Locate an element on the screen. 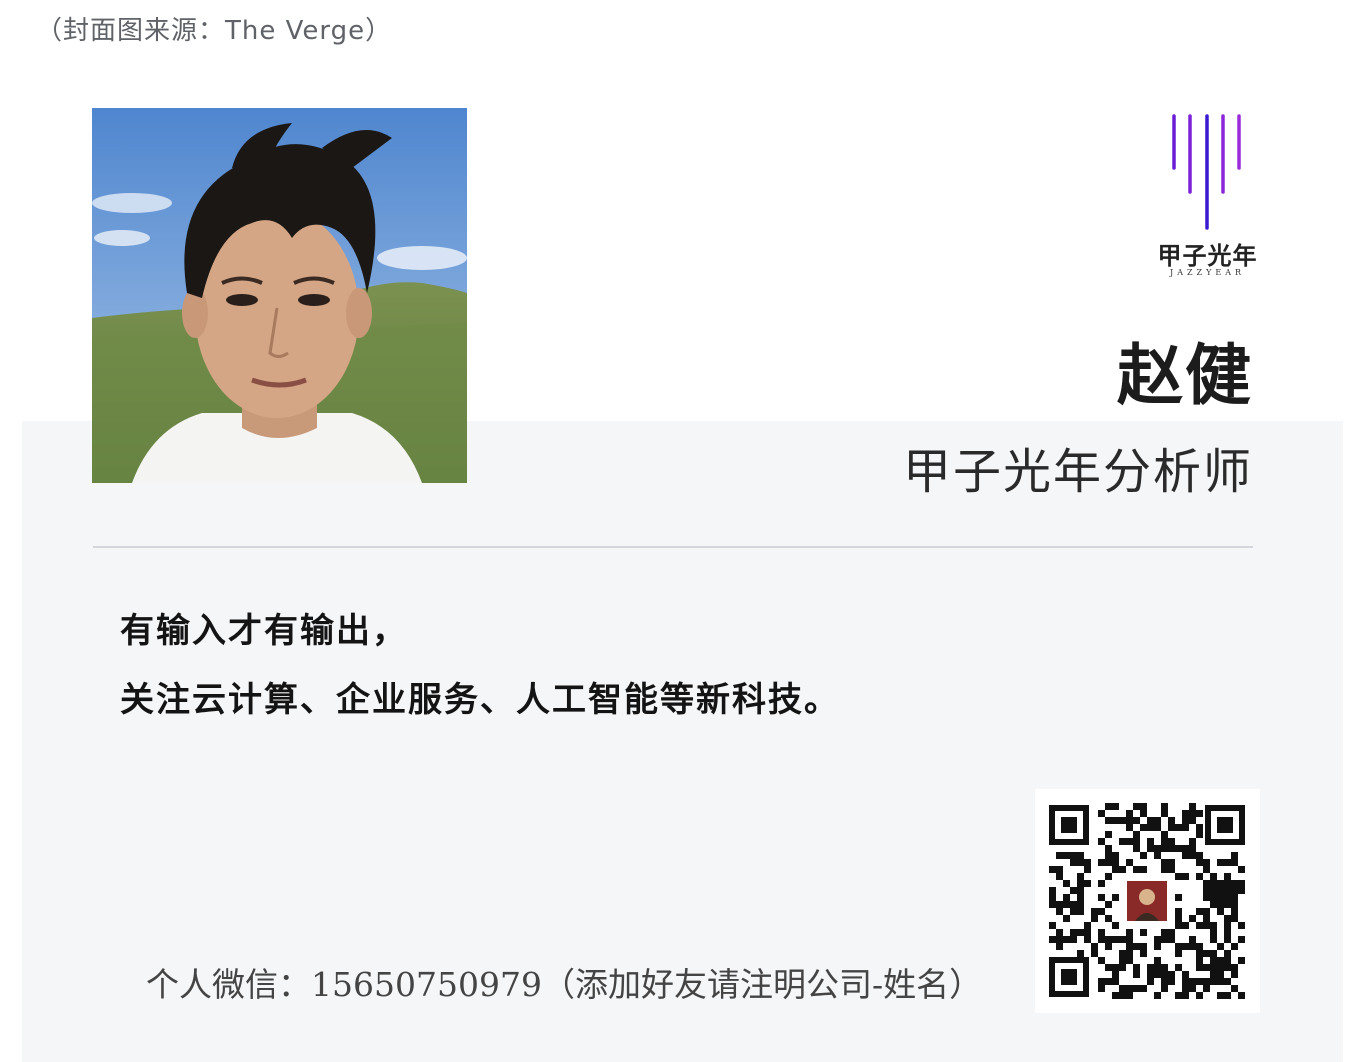  motto-line-2: 关注云计算、企业服务、人工智能等新科技。 is located at coordinates (480, 700).